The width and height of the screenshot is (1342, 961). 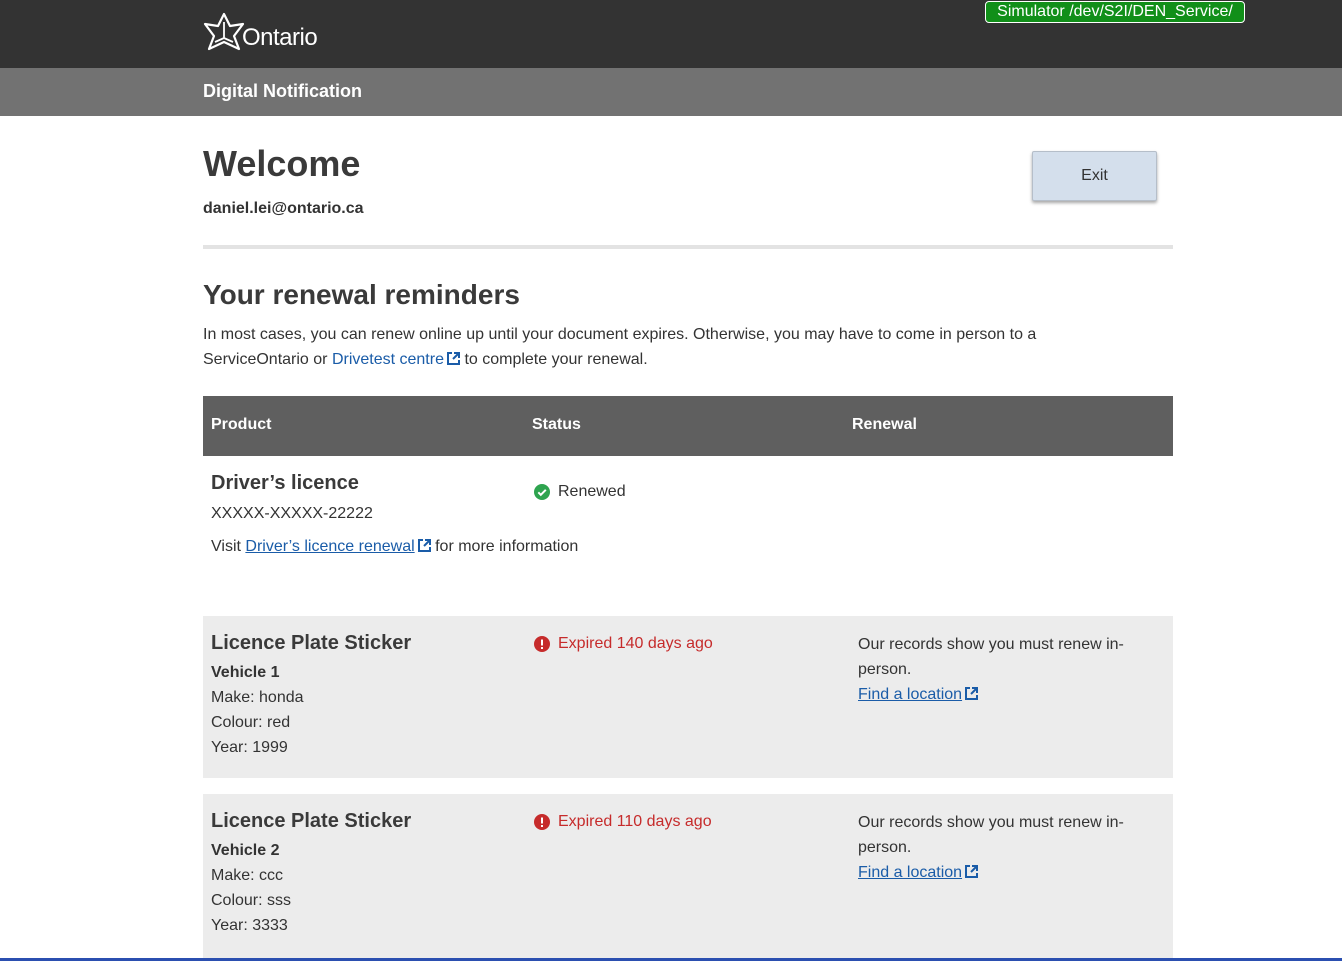 I want to click on status-text: Expired 140 days ago, so click(x=635, y=643).